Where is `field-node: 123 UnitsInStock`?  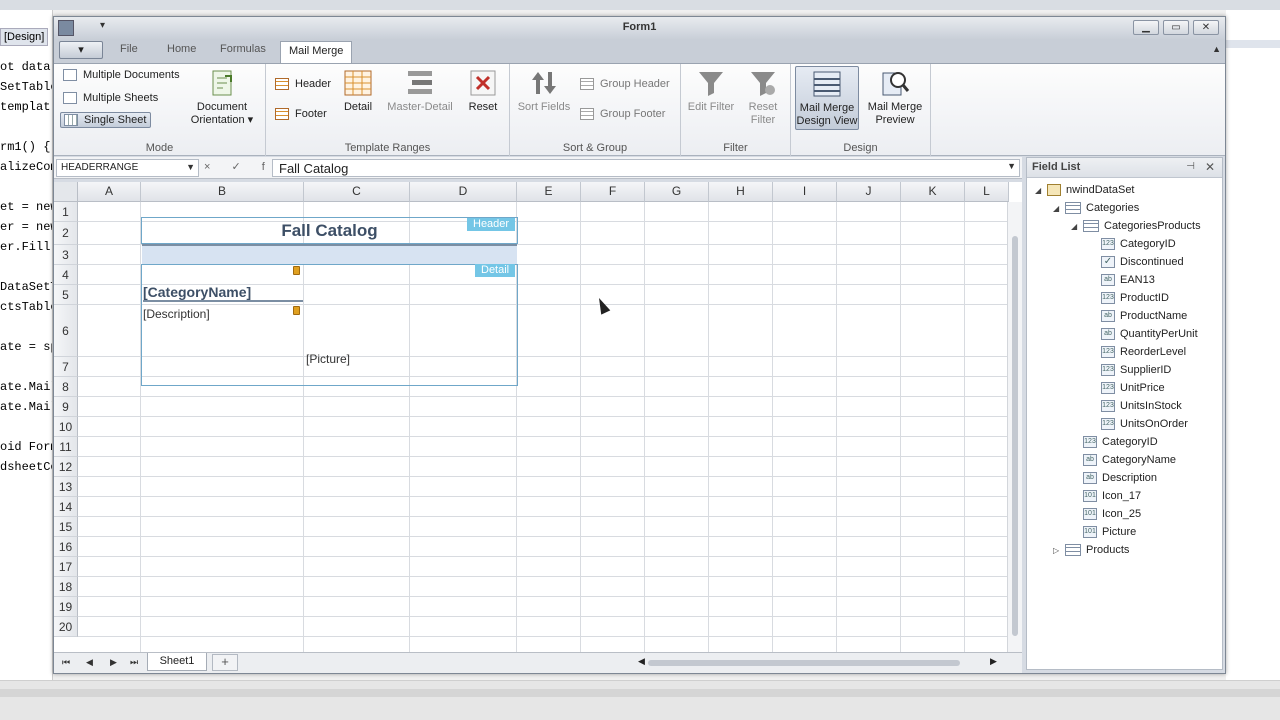 field-node: 123 UnitsInStock is located at coordinates (1135, 406).